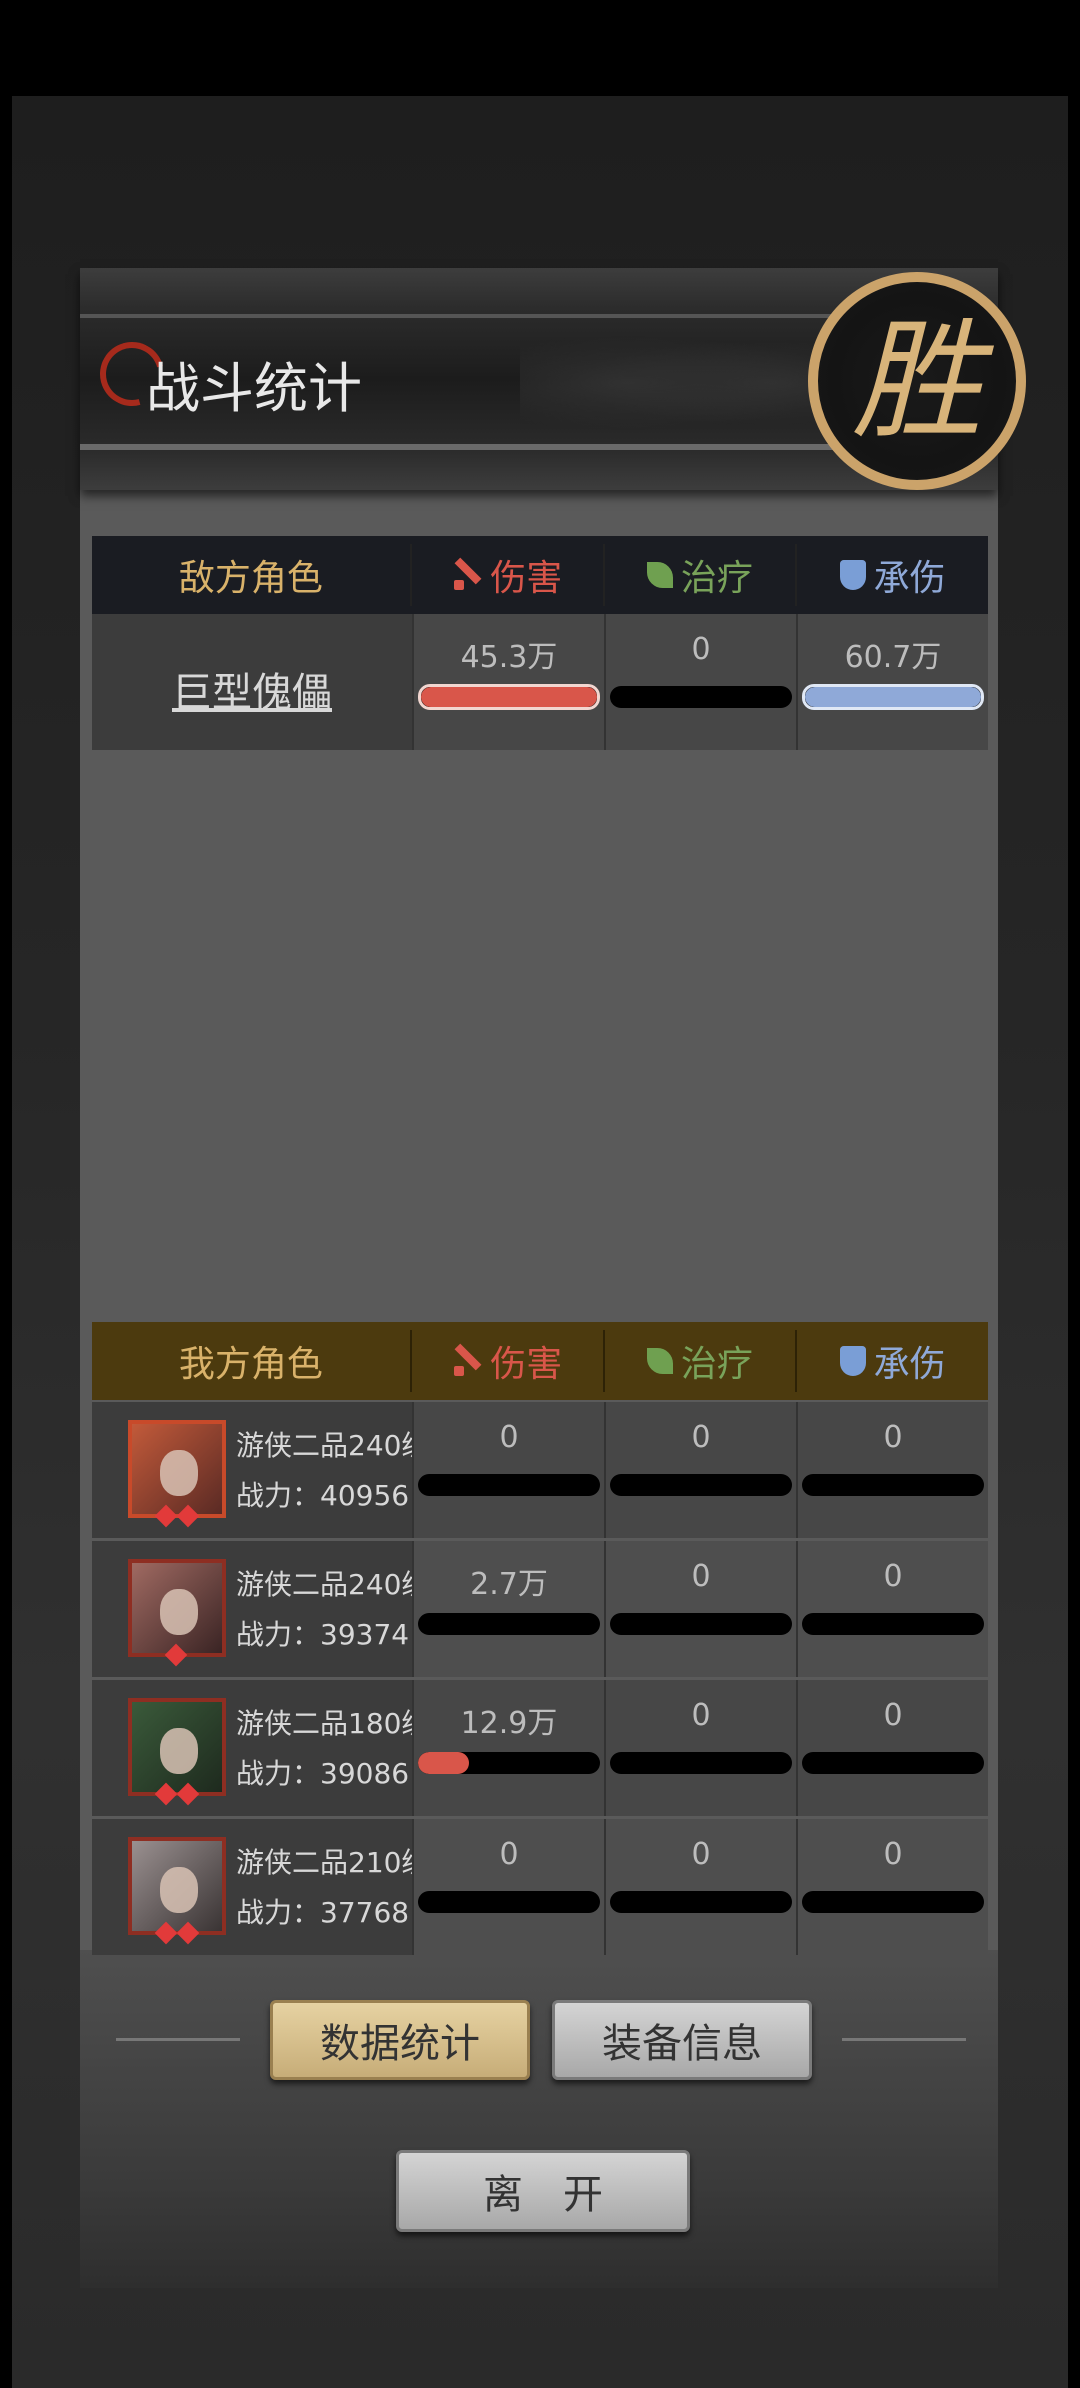  Describe the element at coordinates (260, 1609) in the screenshot. I see `hero-cell: 游侠二品240级 战力：39374` at that location.